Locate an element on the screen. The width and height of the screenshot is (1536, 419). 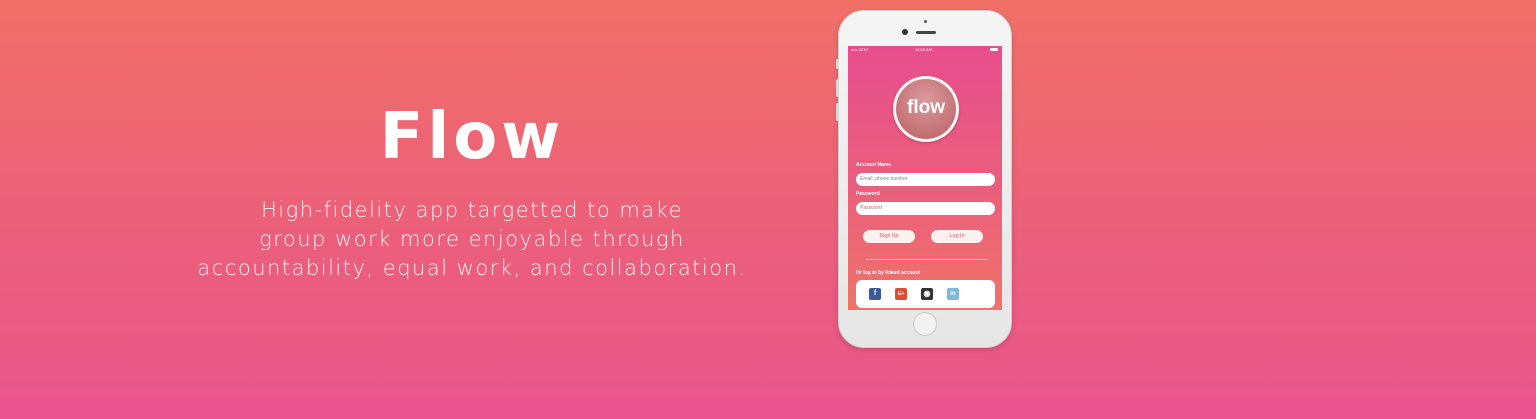
front-camera is located at coordinates (905, 32).